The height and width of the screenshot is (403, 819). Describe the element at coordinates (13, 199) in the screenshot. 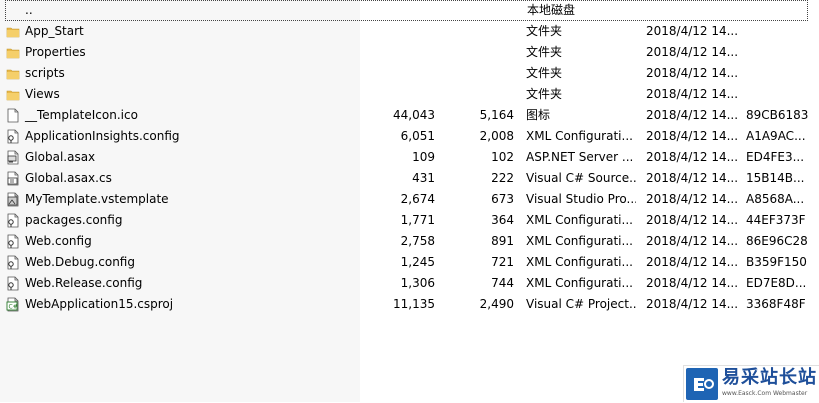

I see `vstemplate-file-icon` at that location.